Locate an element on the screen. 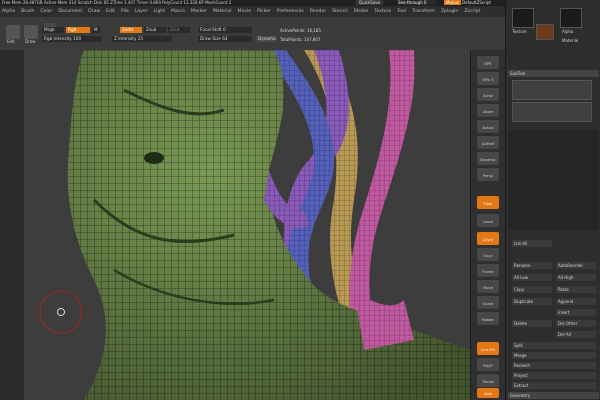 This screenshot has height=400, width=600. move-view-button: Move is located at coordinates (488, 286).